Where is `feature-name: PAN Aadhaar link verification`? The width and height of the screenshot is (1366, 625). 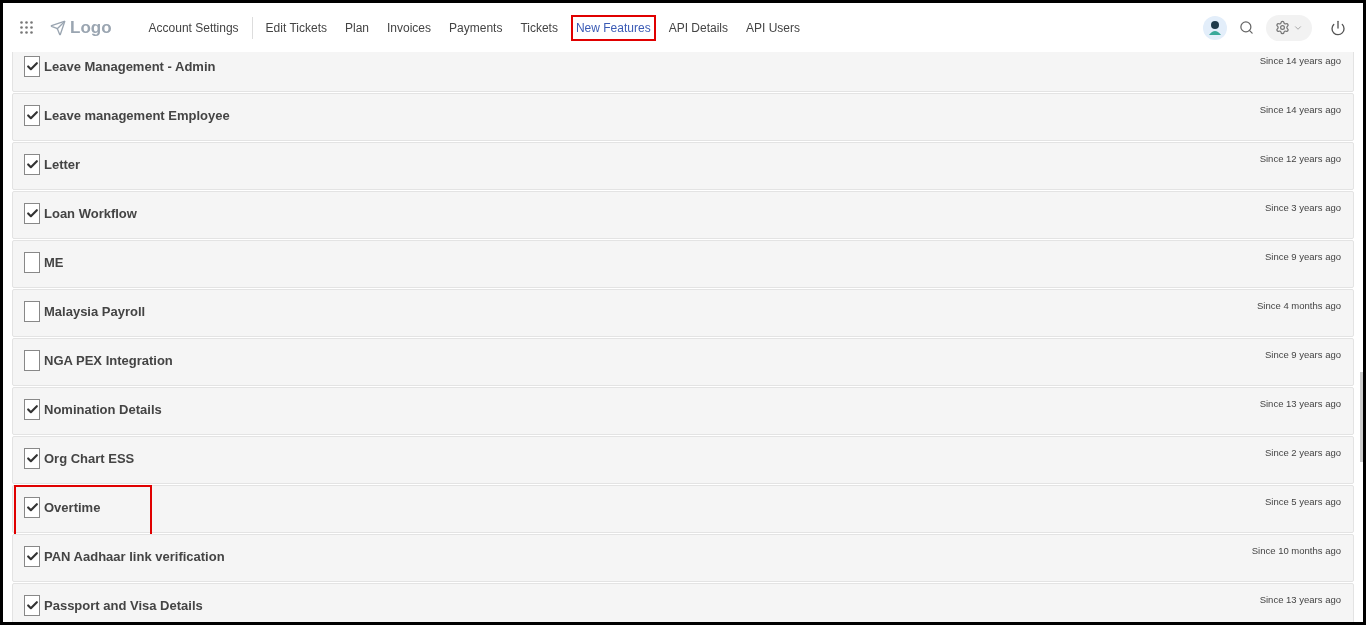 feature-name: PAN Aadhaar link verification is located at coordinates (134, 557).